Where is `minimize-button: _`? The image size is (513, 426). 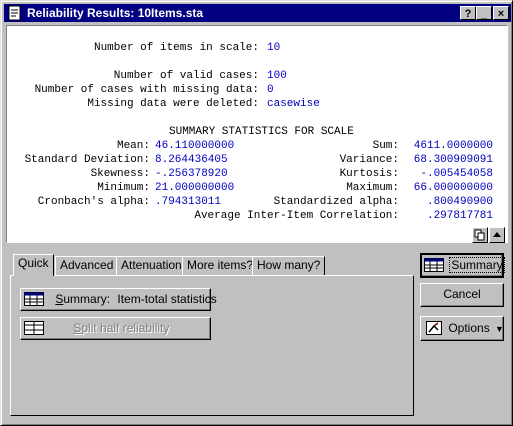 minimize-button: _ is located at coordinates (484, 13).